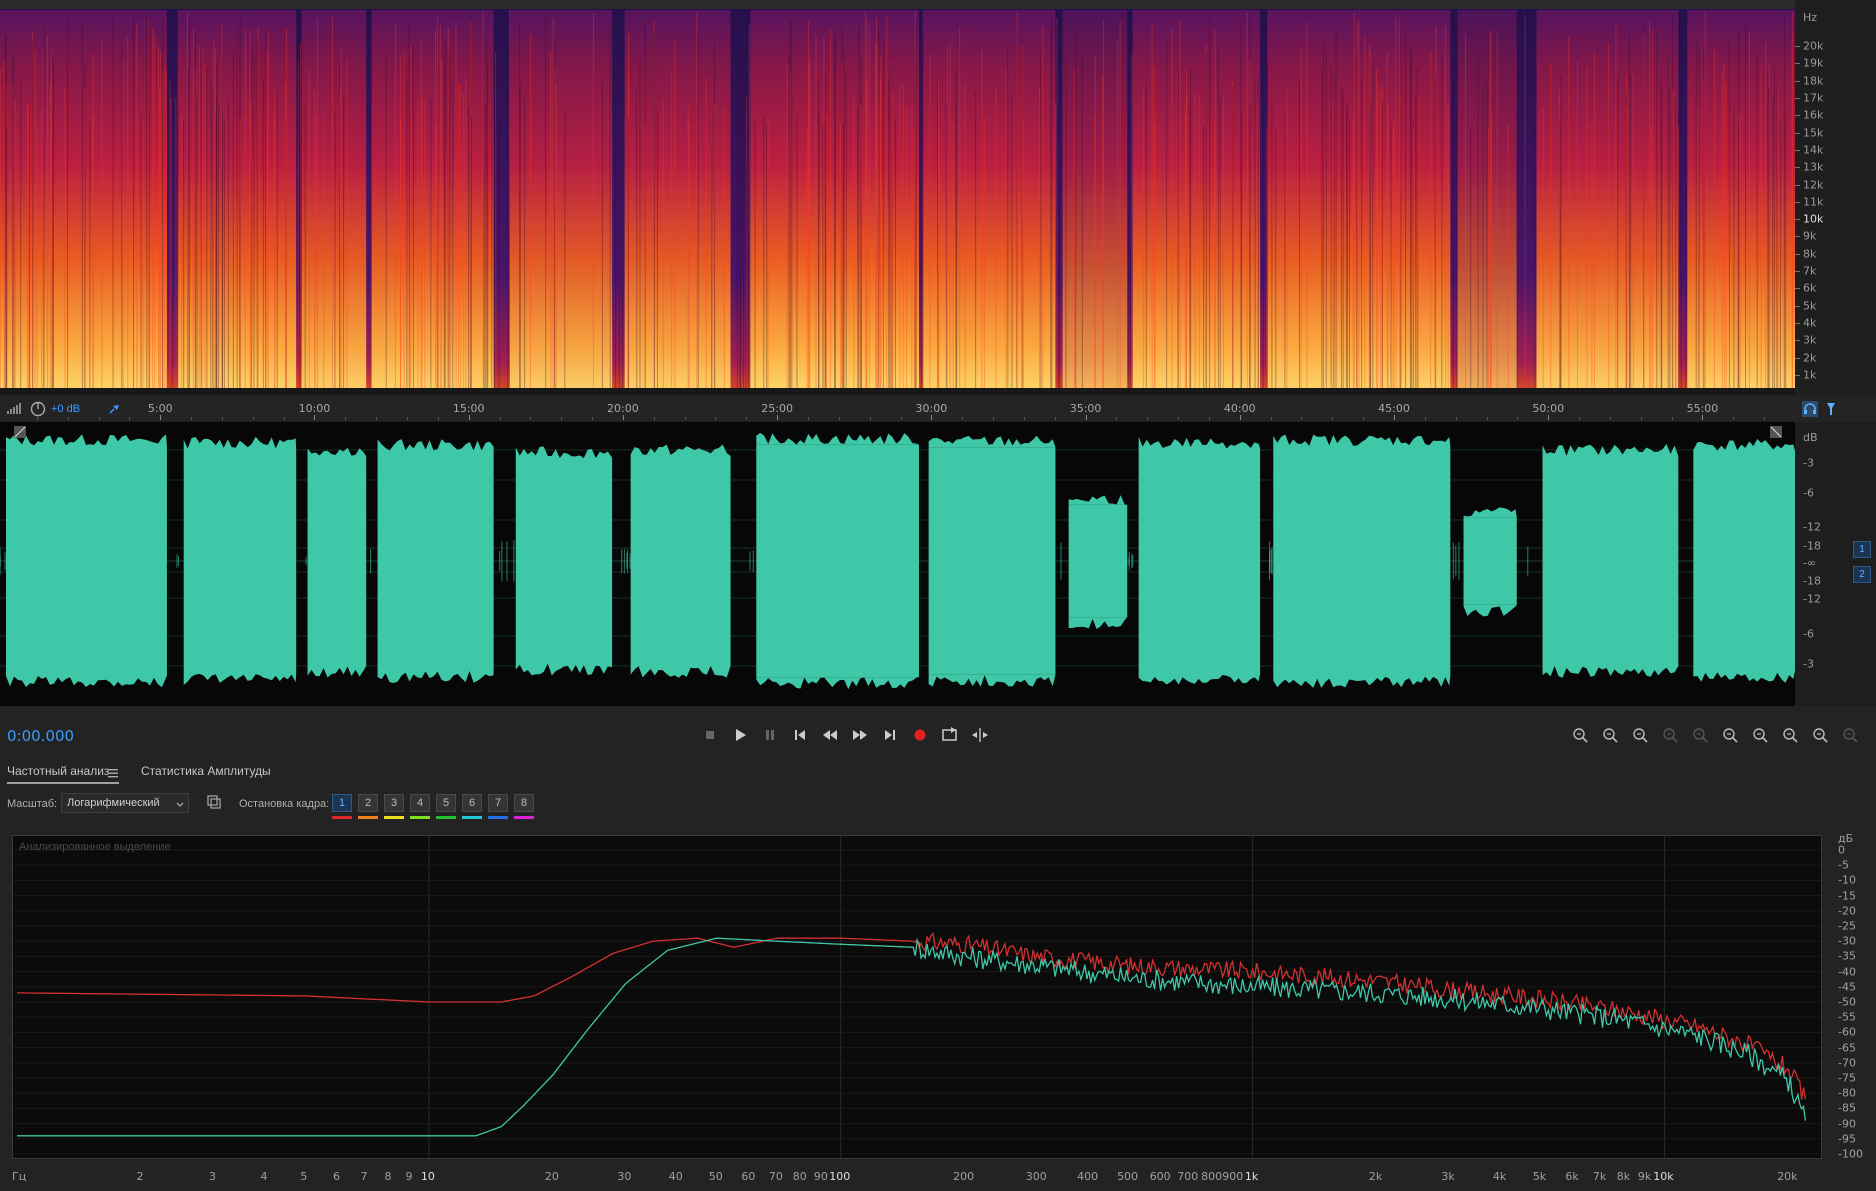 The height and width of the screenshot is (1191, 1876). What do you see at coordinates (1812, 546) in the screenshot?
I see `db-tick-label: -18` at bounding box center [1812, 546].